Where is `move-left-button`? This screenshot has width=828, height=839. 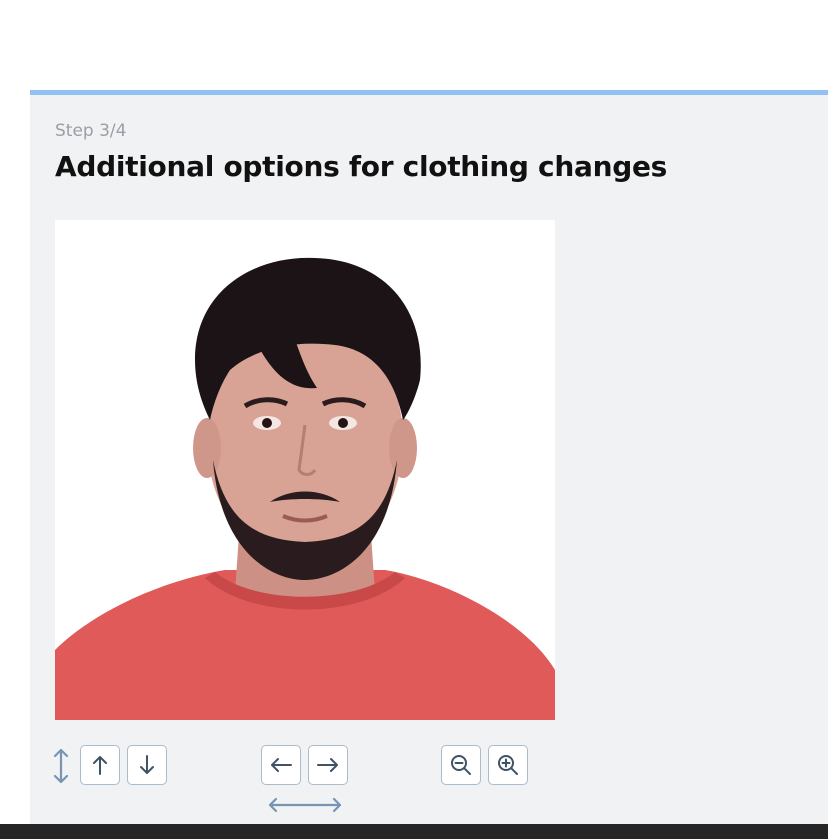 move-left-button is located at coordinates (281, 765).